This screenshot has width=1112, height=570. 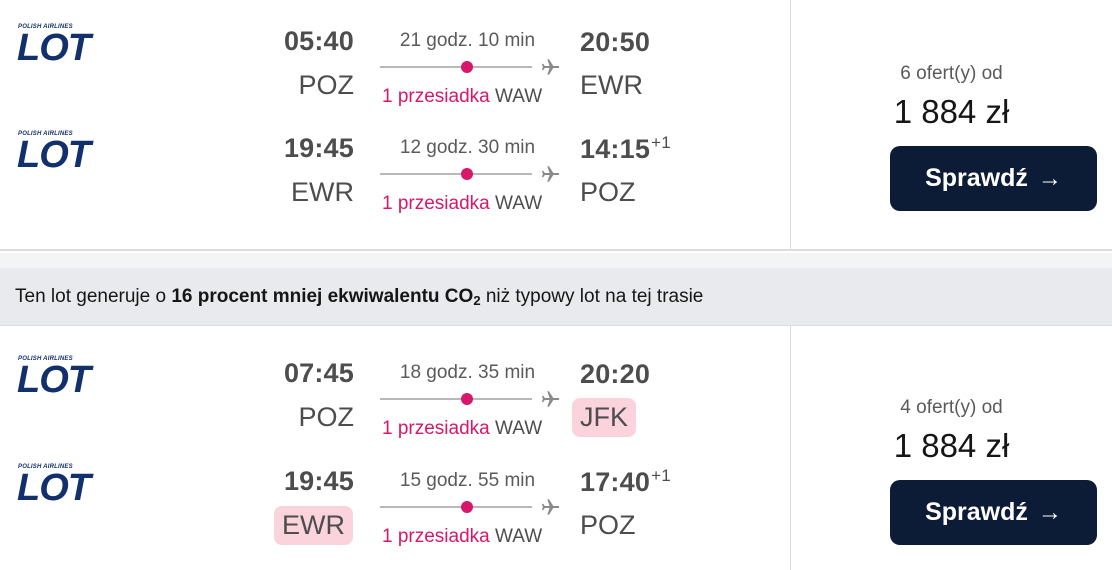 What do you see at coordinates (467, 372) in the screenshot?
I see `duration: 18 godz. 35 min` at bounding box center [467, 372].